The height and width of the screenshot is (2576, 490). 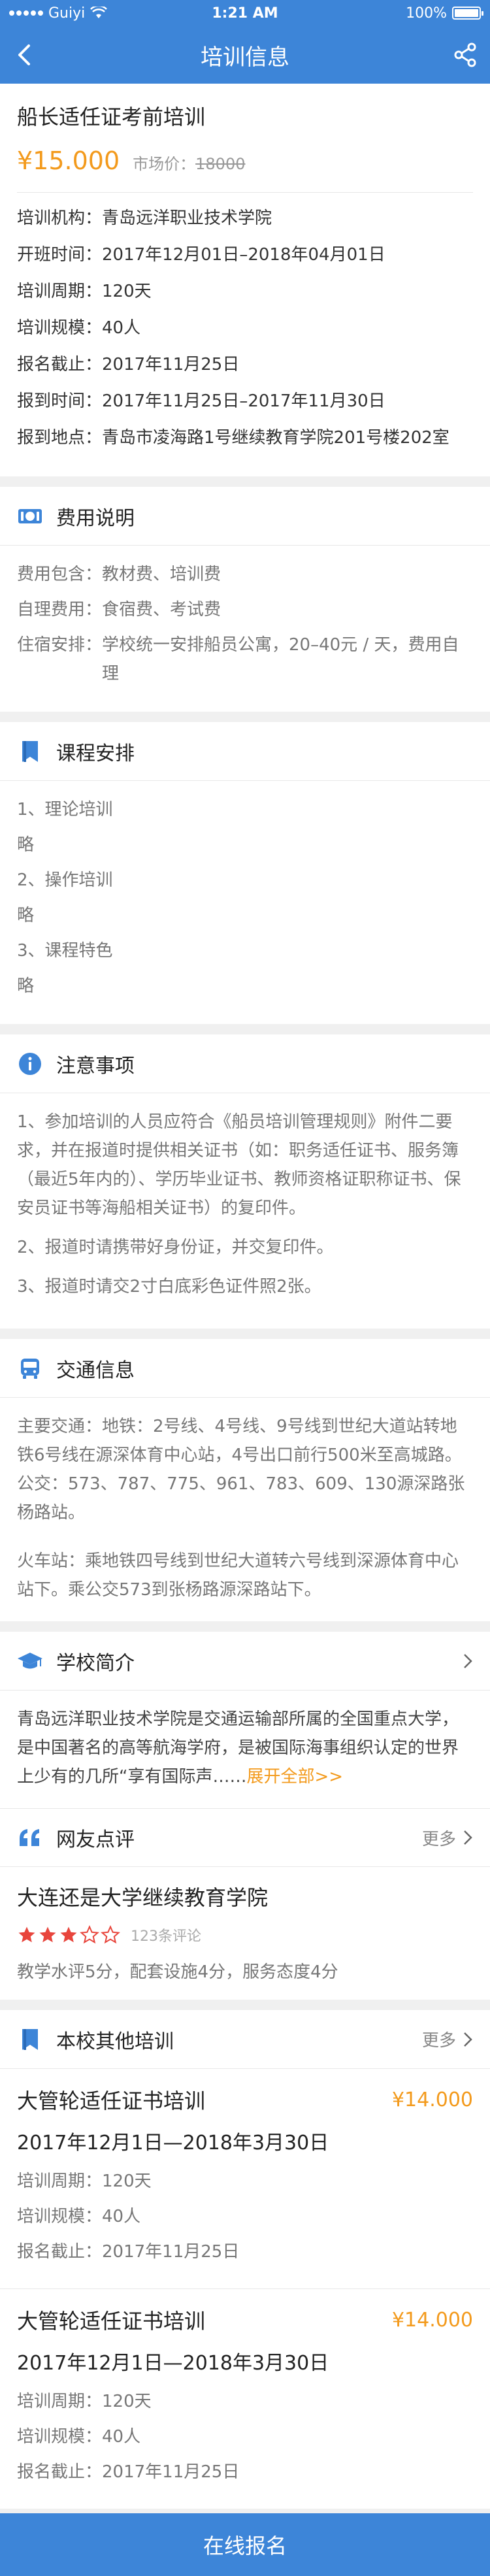 What do you see at coordinates (127, 291) in the screenshot?
I see `info-value: 120天` at bounding box center [127, 291].